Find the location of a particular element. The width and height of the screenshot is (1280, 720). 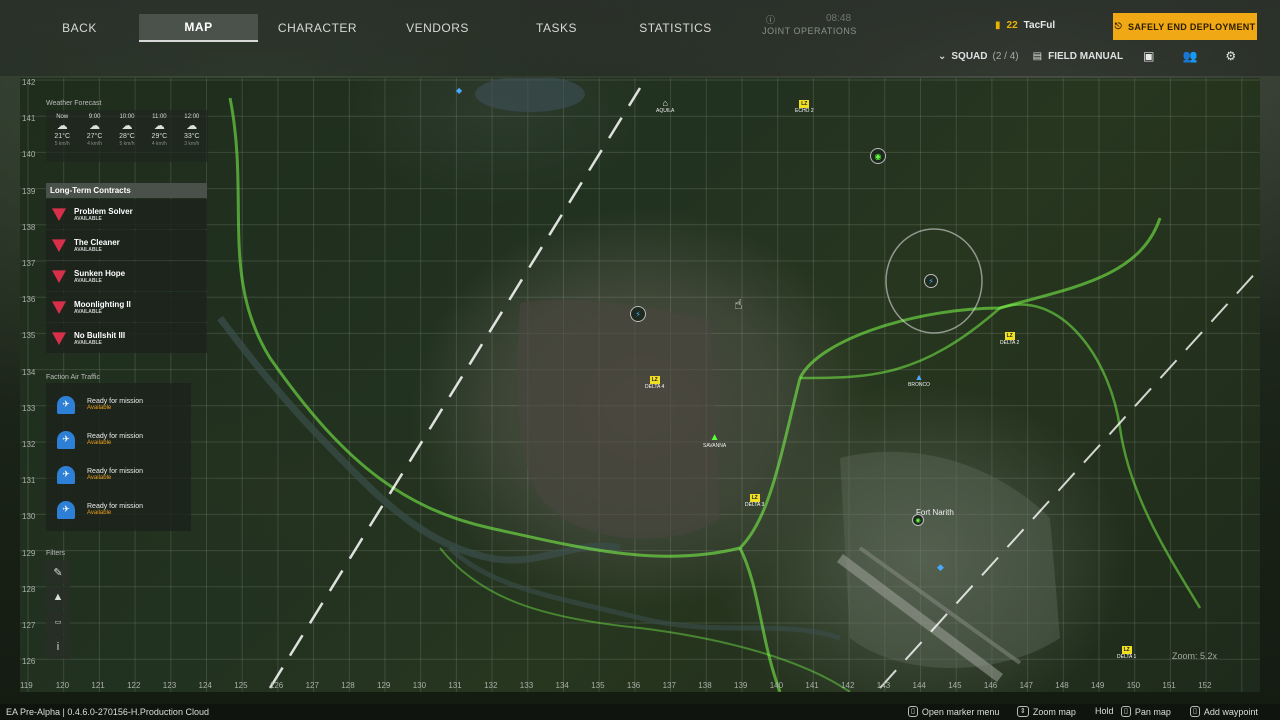

contract-item: The Cleaner AVAILABLE is located at coordinates (126, 245).